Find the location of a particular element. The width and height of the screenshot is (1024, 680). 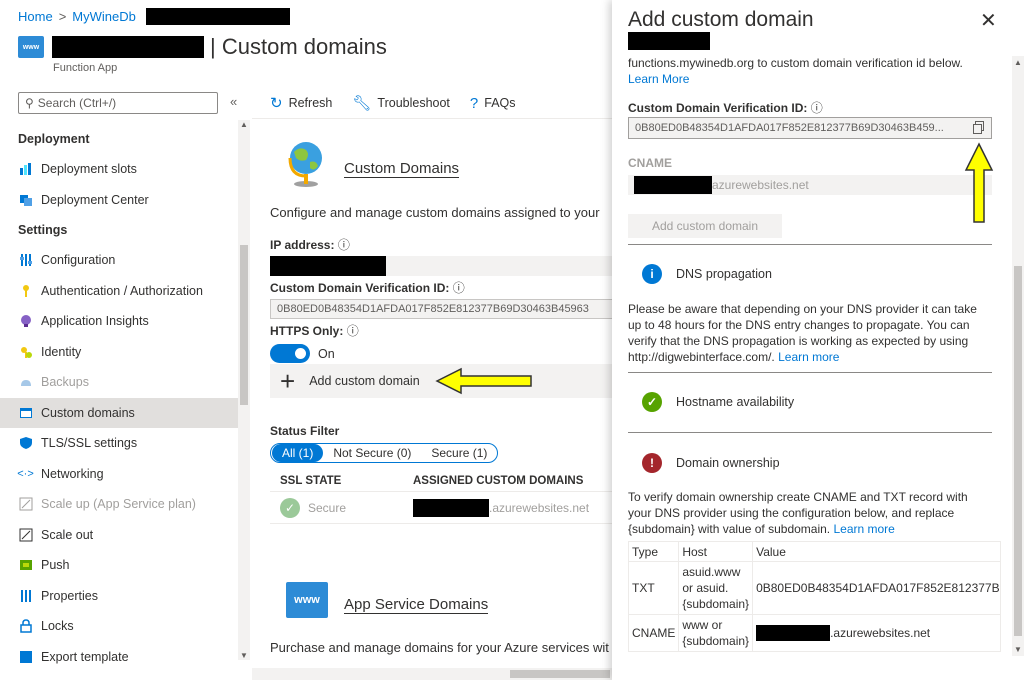

domain-ownership-heading: ! Domain ownership is located at coordinates (711, 463).